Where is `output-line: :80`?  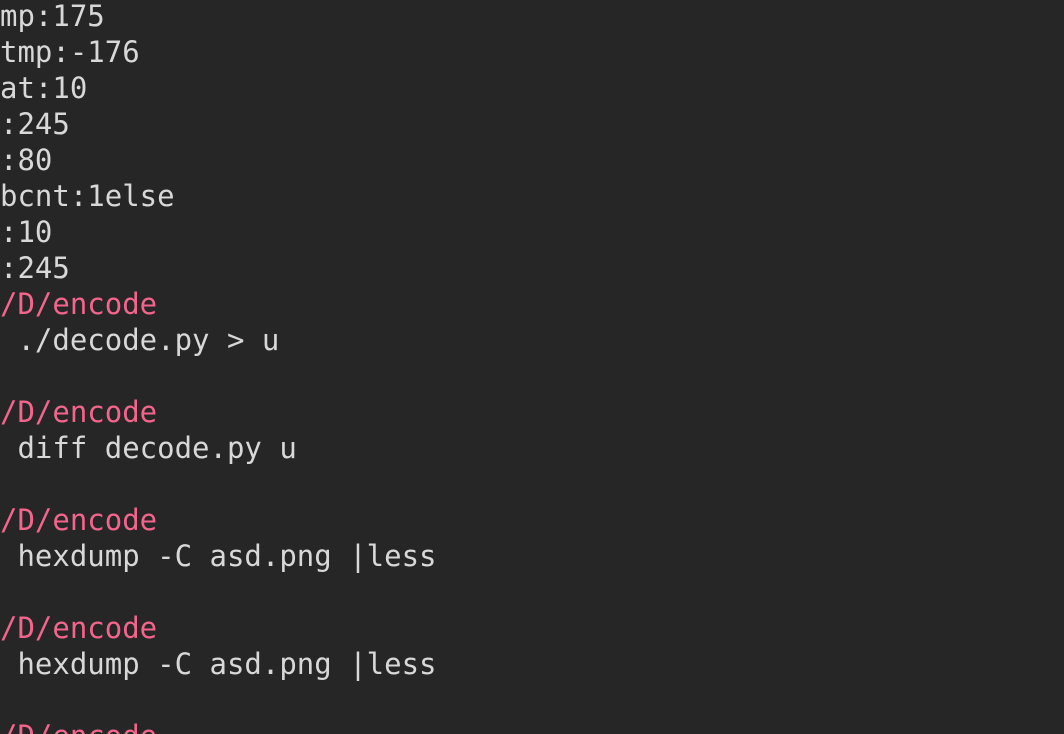 output-line: :80 is located at coordinates (26, 160).